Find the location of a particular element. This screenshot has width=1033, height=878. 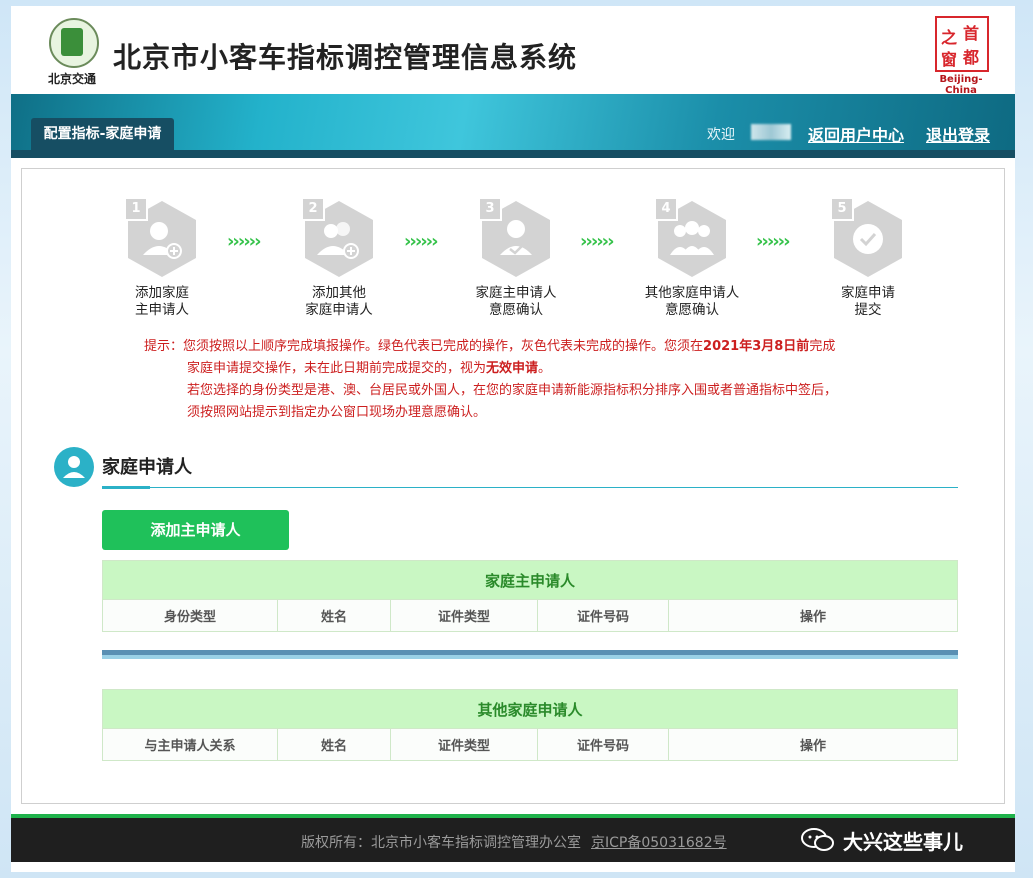

table-caption: 家庭主申请人 is located at coordinates (530, 580).